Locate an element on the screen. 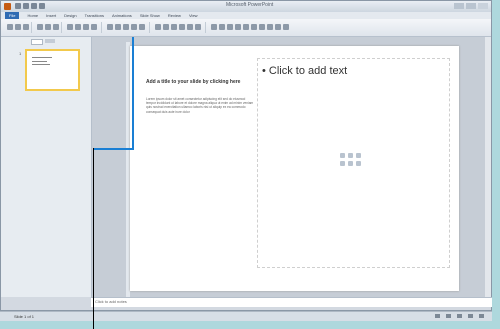 The image size is (500, 329). window-controls is located at coordinates (471, 6).